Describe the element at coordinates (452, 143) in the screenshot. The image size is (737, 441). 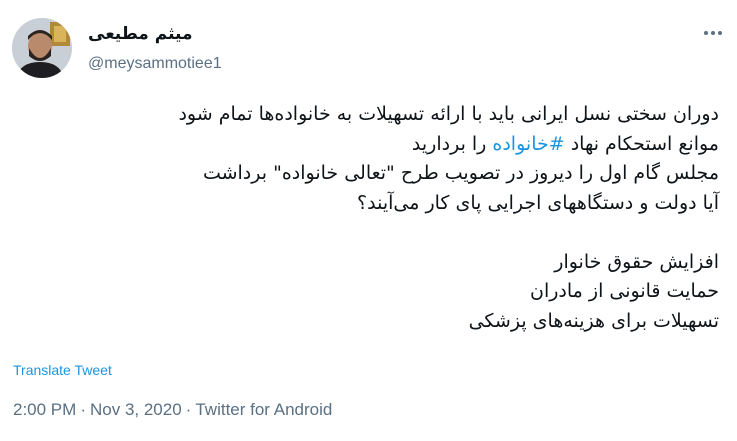
I see `tweet-line-text: را بردارید` at that location.